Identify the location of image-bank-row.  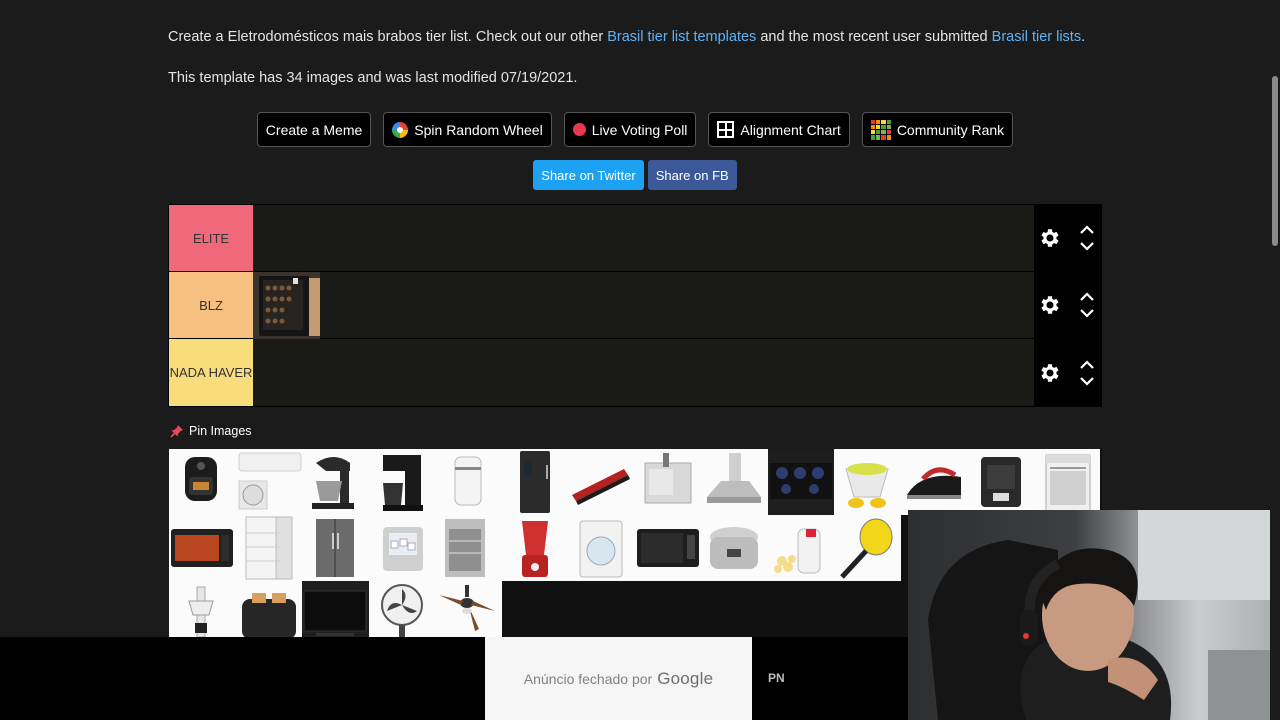
(635, 482).